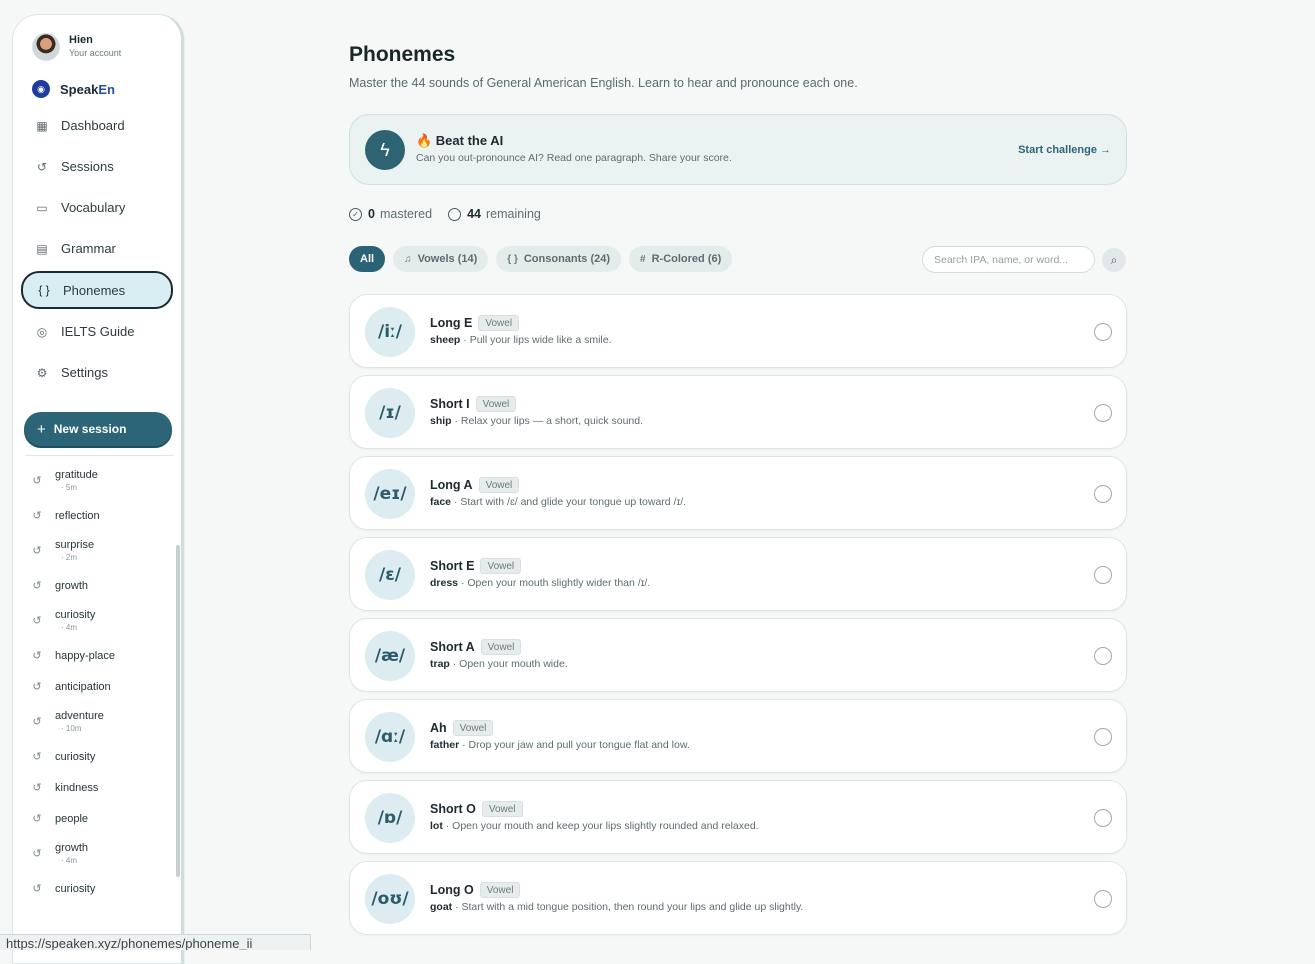  Describe the element at coordinates (84, 372) in the screenshot. I see `sidebar-item-label: Settings` at that location.